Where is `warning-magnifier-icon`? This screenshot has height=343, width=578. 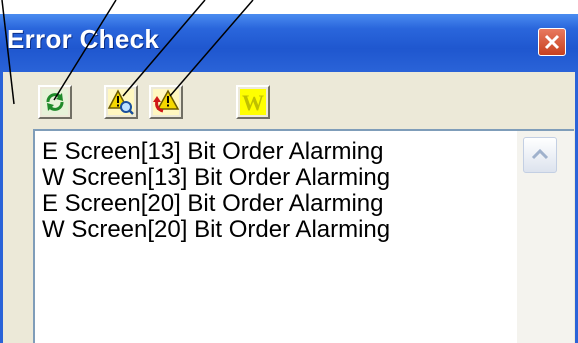 warning-magnifier-icon is located at coordinates (120, 102).